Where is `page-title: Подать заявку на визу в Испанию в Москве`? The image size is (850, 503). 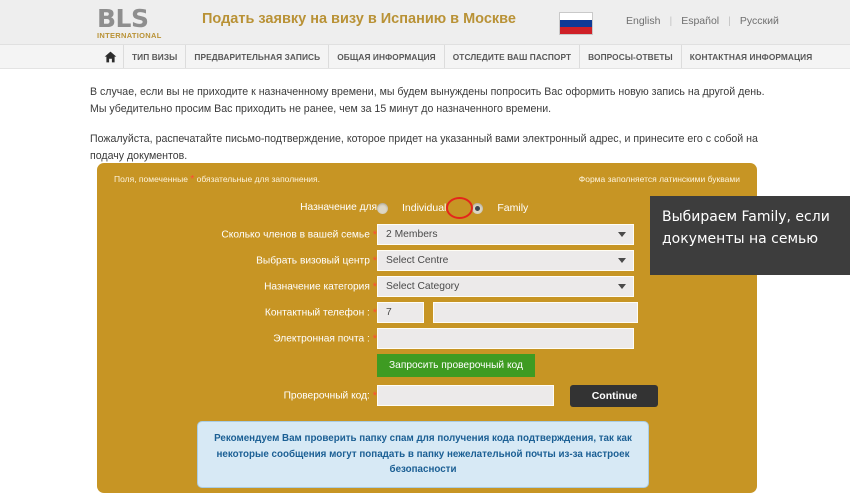
page-title: Подать заявку на визу в Испанию в Москве is located at coordinates (359, 19).